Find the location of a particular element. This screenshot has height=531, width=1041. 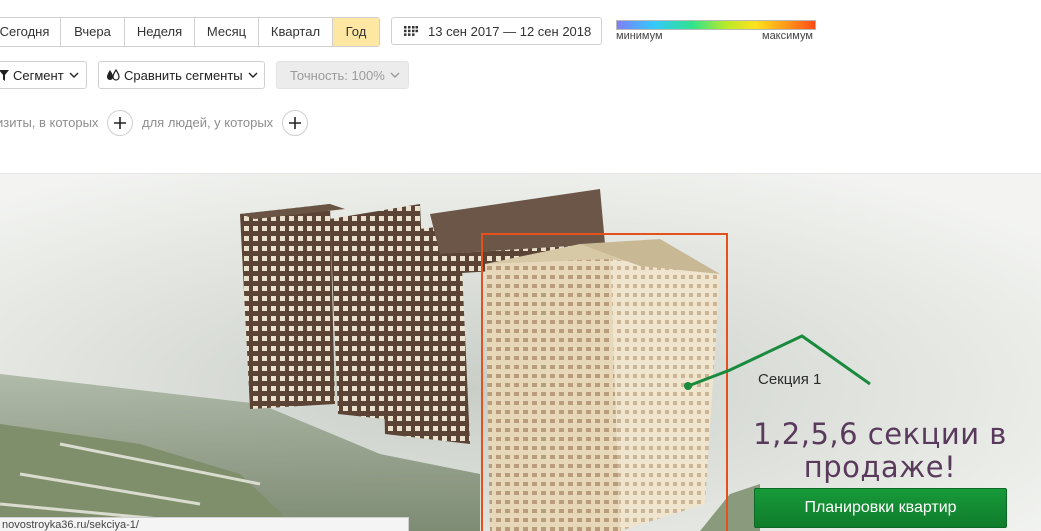

compare-segments-button: Сравнить сегменты is located at coordinates (181, 75).